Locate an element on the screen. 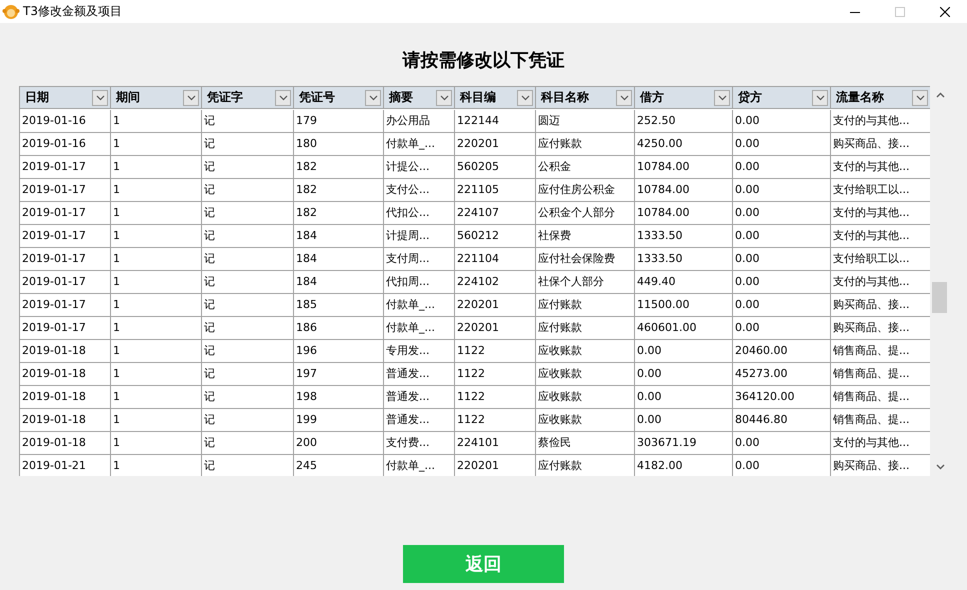 This screenshot has height=590, width=967. table-cell: 公积金 is located at coordinates (585, 167).